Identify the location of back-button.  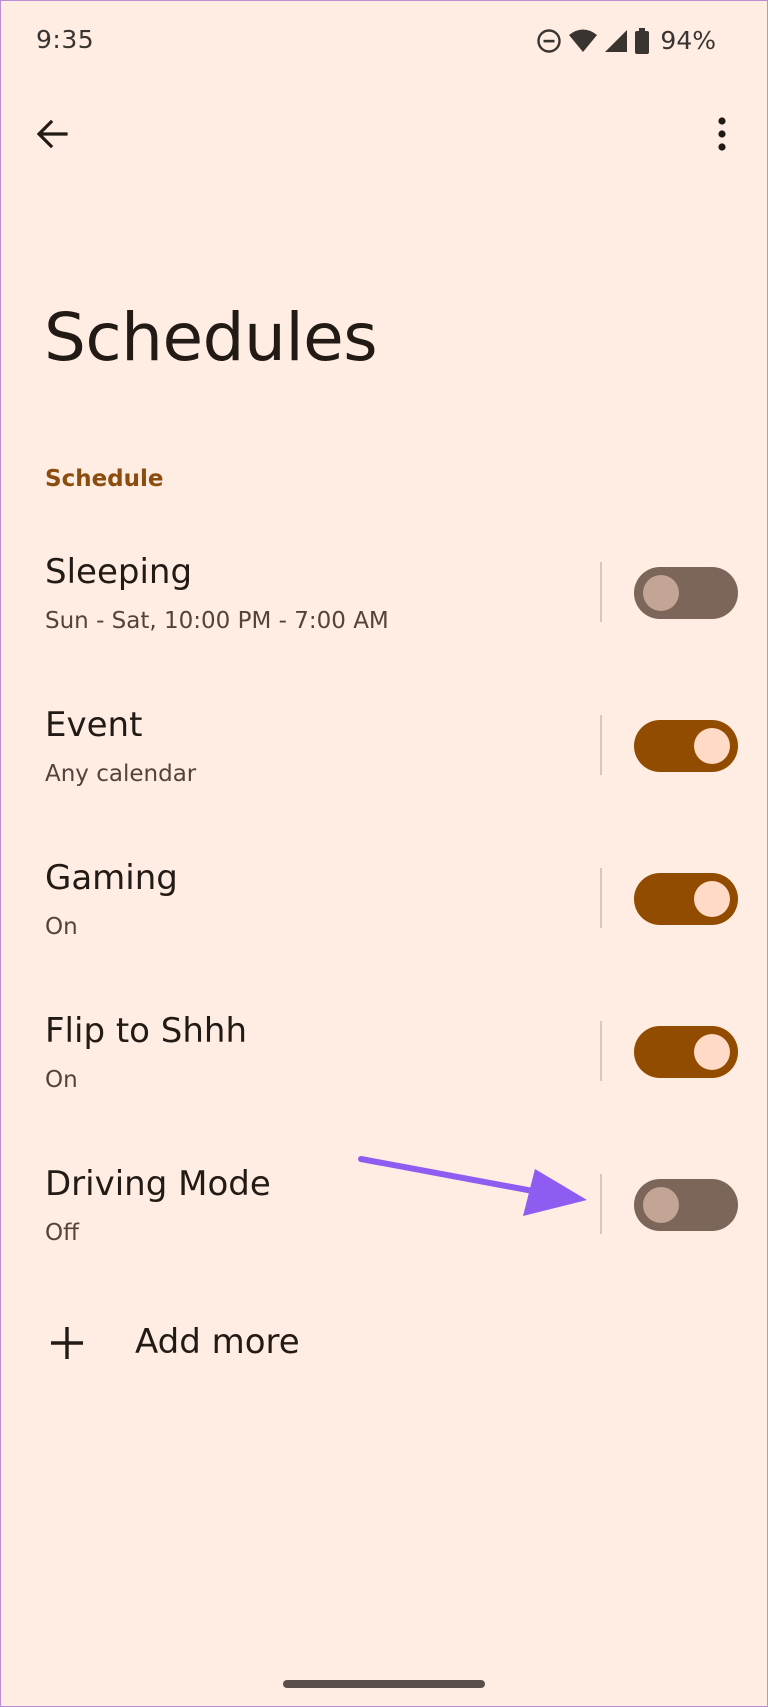
(52, 136).